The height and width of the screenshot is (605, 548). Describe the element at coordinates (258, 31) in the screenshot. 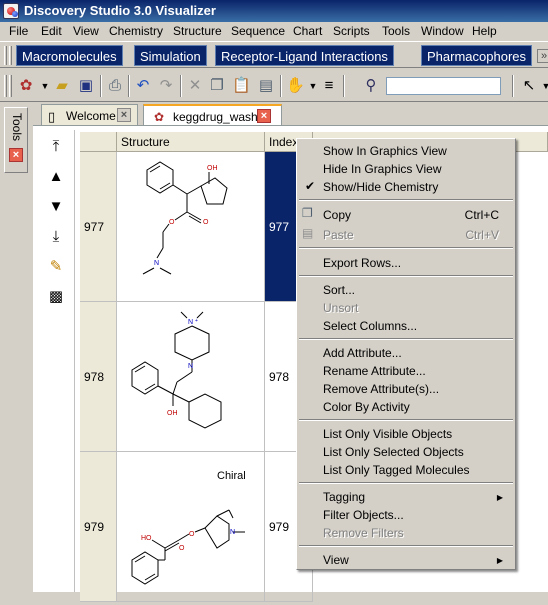

I see `menu-sequence: Sequence` at that location.